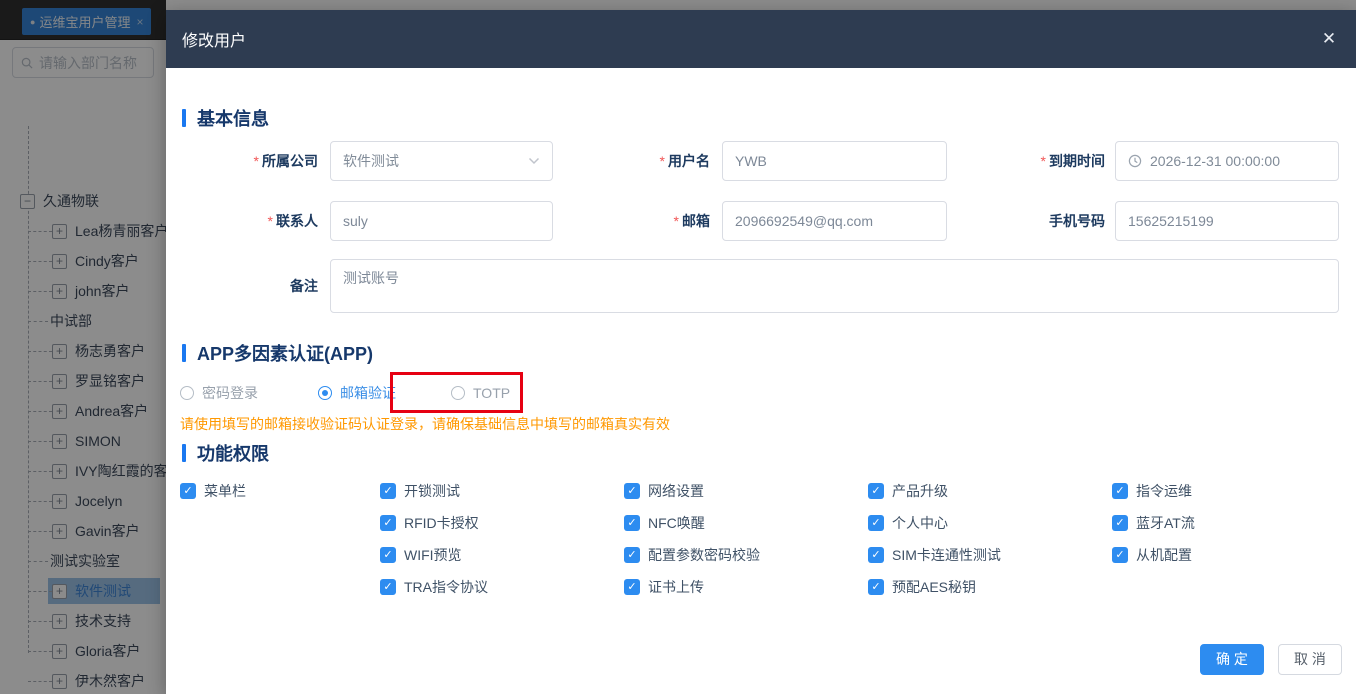  I want to click on radio-password-login: 密码登录, so click(219, 393).